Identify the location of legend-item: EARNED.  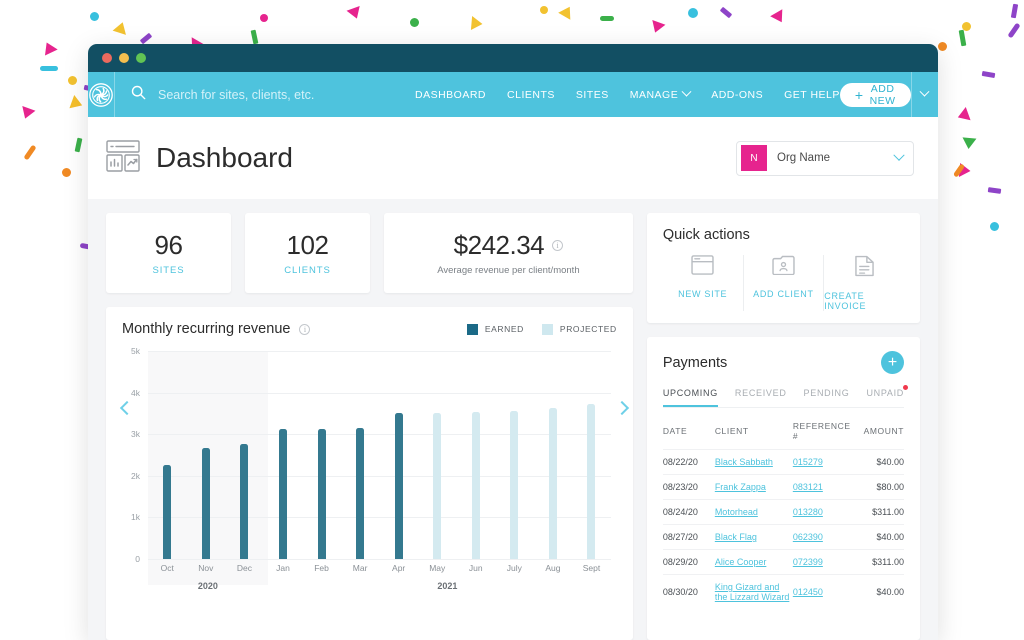
(495, 329).